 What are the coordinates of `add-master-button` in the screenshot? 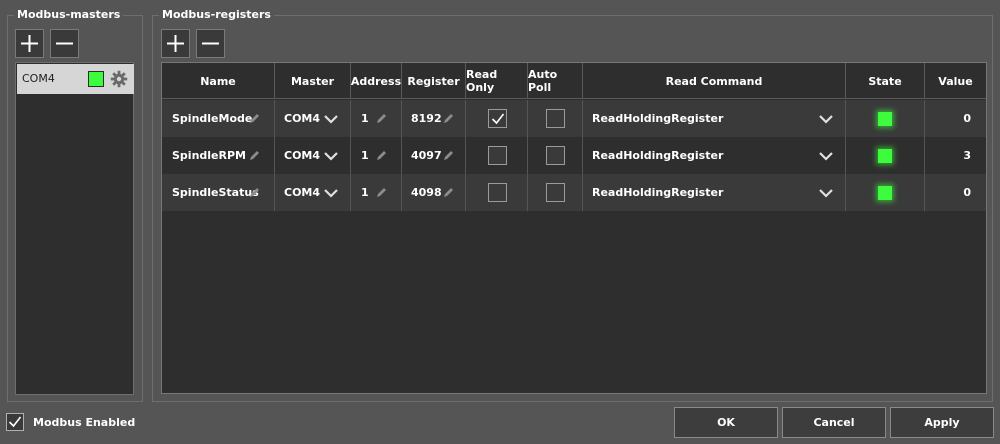 It's located at (29, 43).